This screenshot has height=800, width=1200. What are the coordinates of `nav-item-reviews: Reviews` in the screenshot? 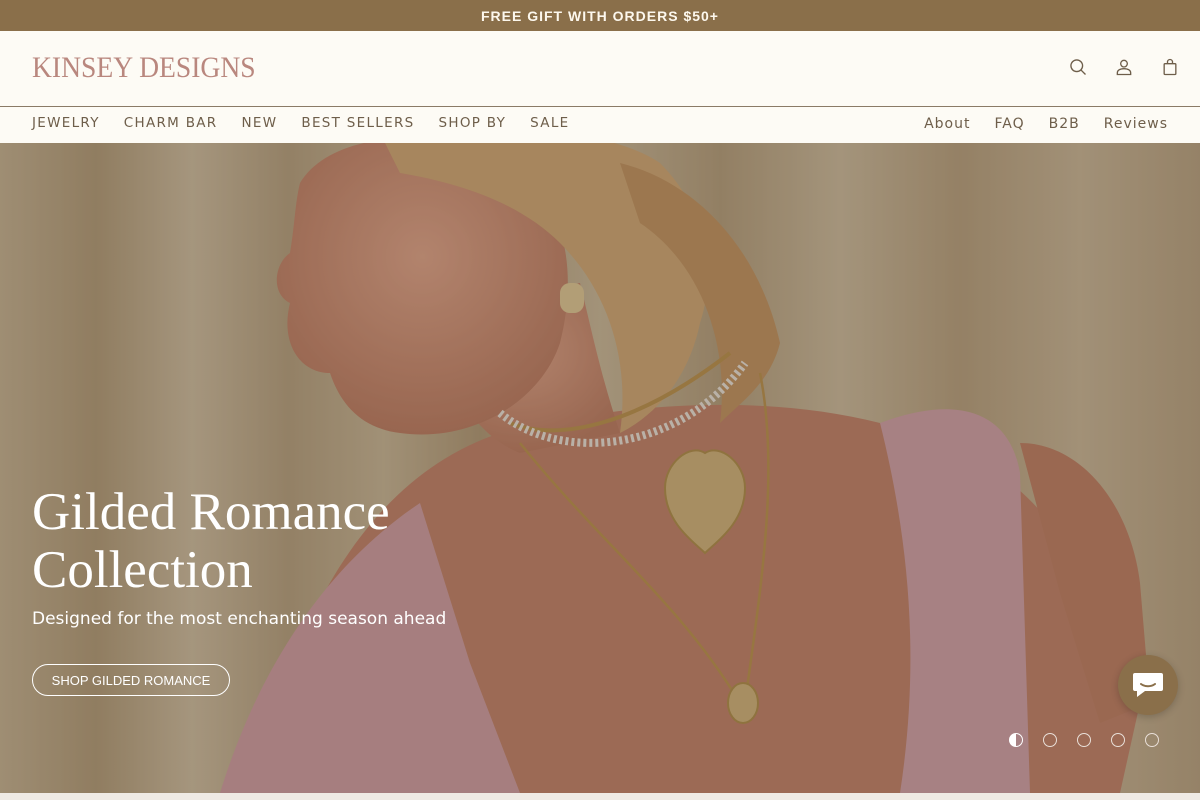 It's located at (1136, 124).